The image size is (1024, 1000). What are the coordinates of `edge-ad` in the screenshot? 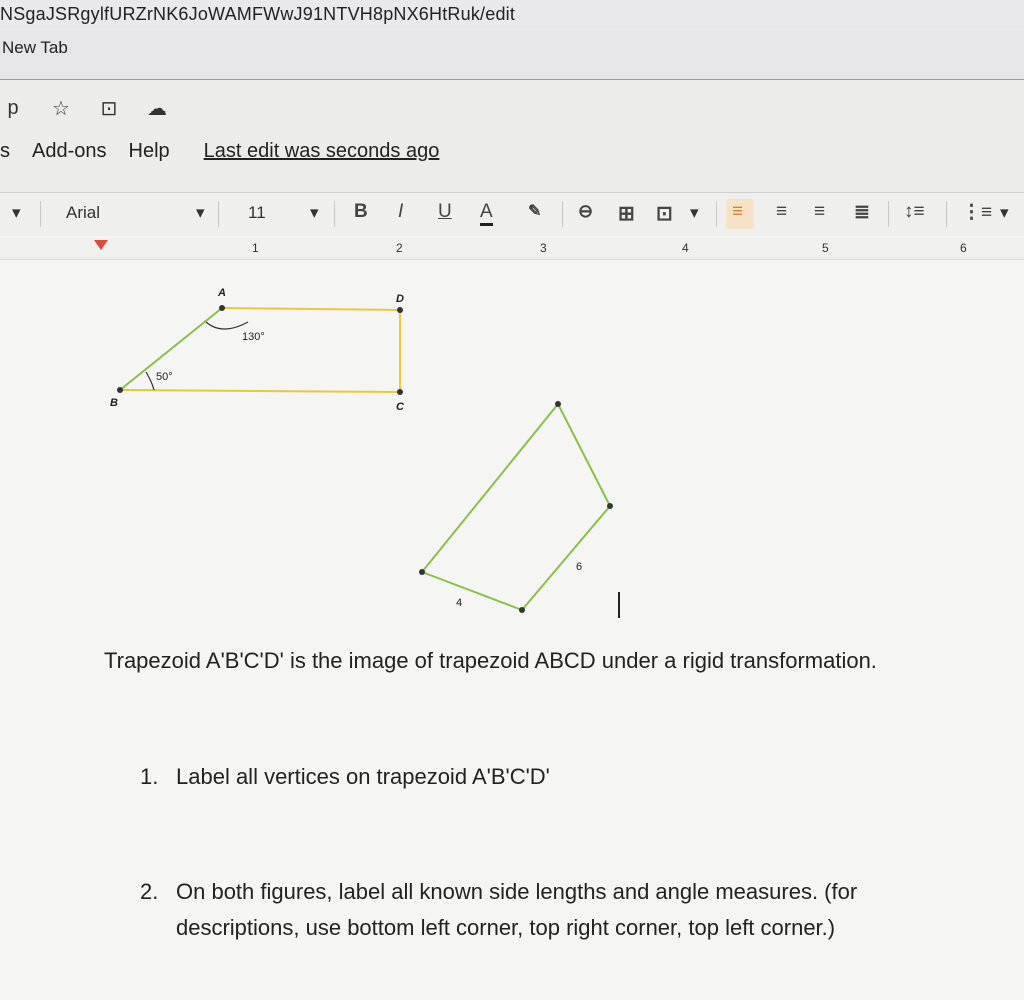 It's located at (311, 309).